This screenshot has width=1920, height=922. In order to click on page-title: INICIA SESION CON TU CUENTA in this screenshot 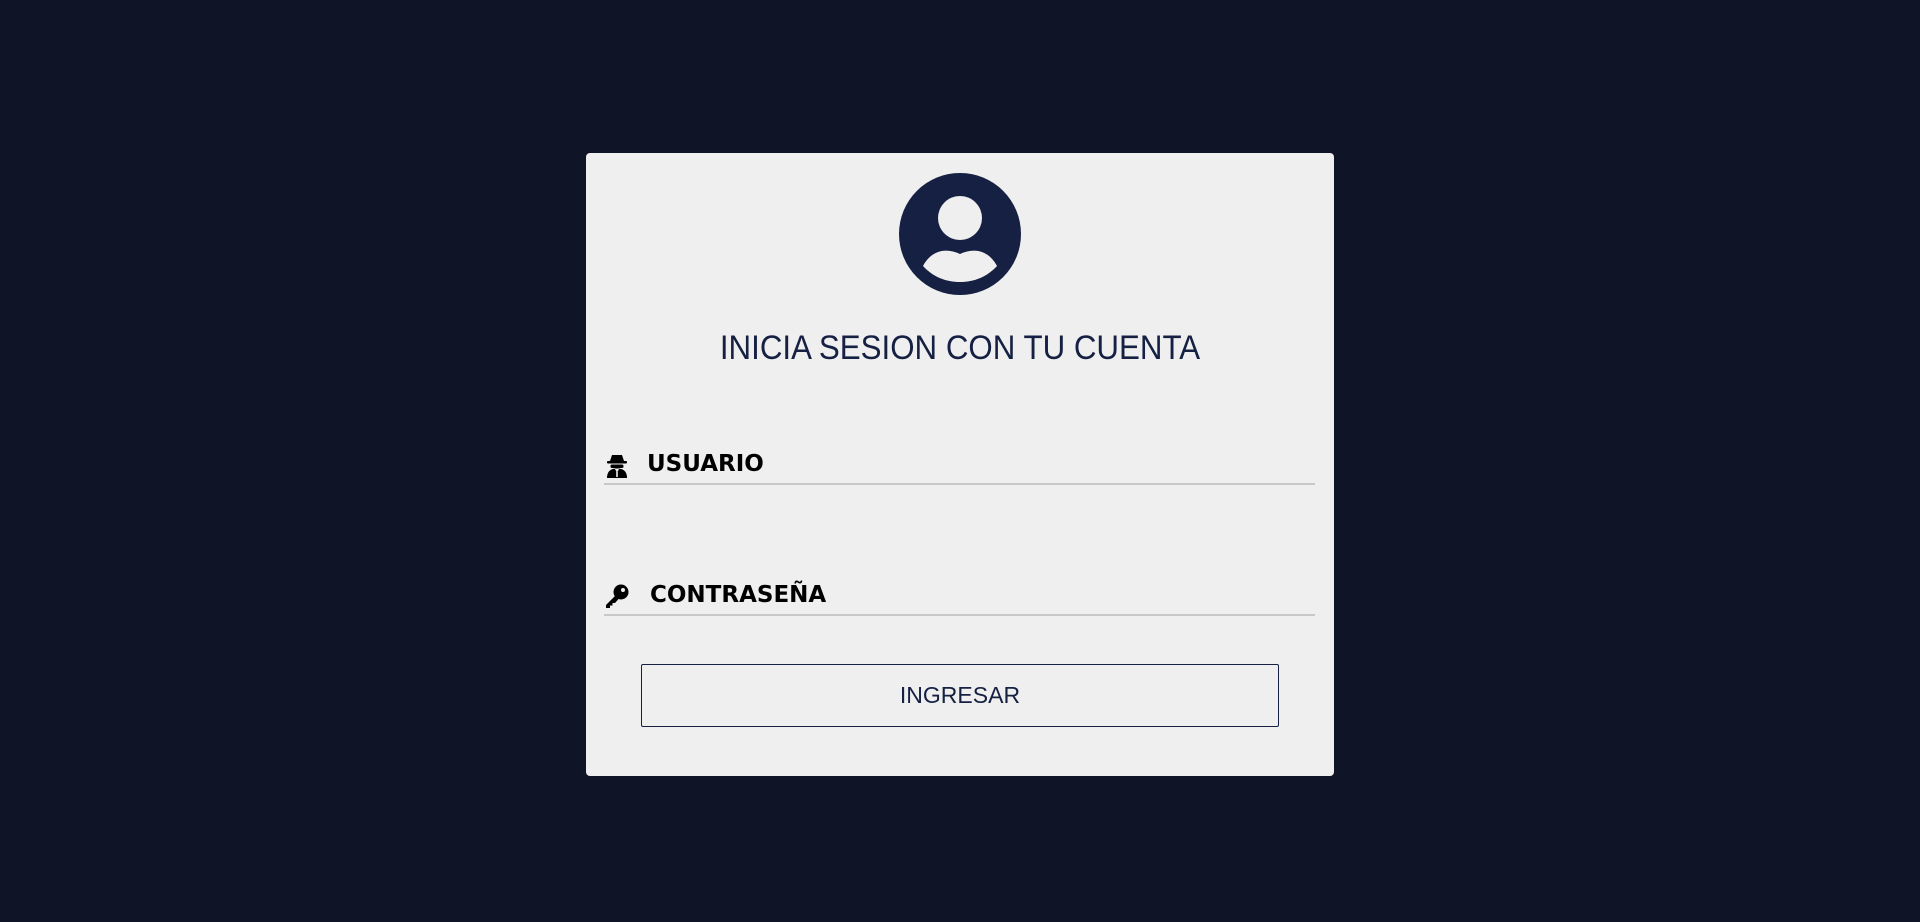, I will do `click(960, 348)`.